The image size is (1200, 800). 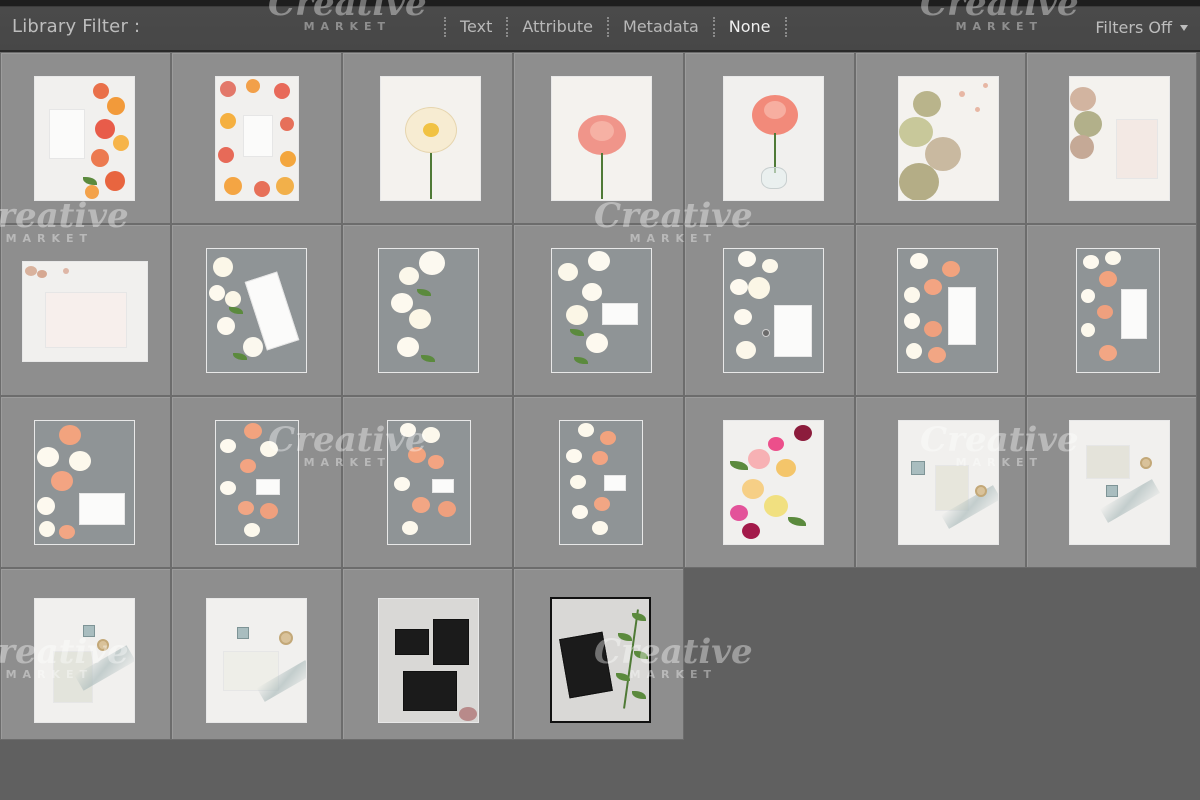 I want to click on filter-mode-metadata: Metadata, so click(x=661, y=27).